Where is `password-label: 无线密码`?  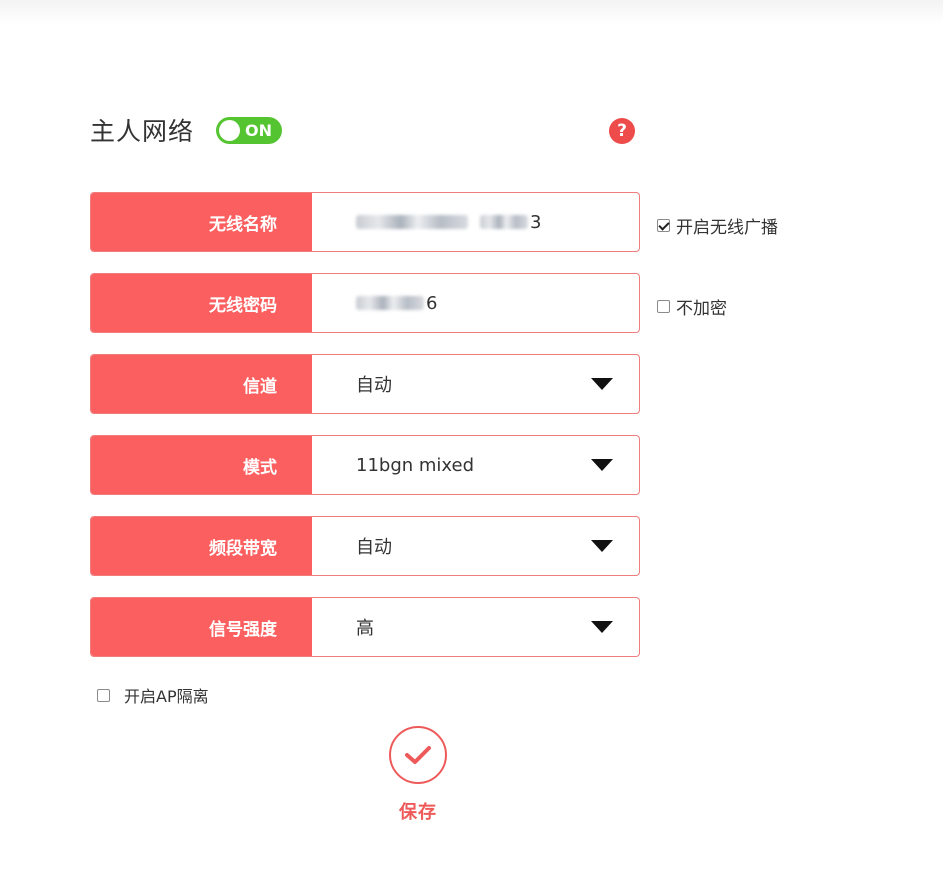
password-label: 无线密码 is located at coordinates (201, 303).